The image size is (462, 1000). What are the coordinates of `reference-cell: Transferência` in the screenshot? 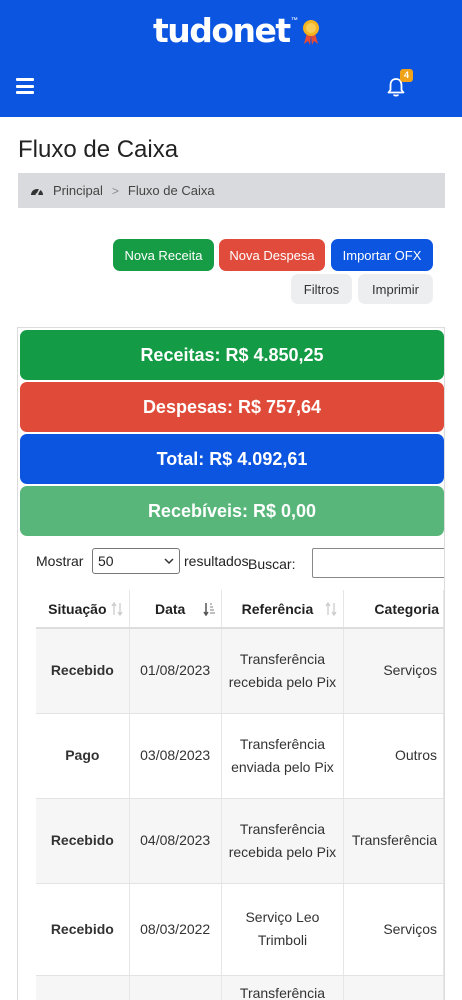 It's located at (283, 987).